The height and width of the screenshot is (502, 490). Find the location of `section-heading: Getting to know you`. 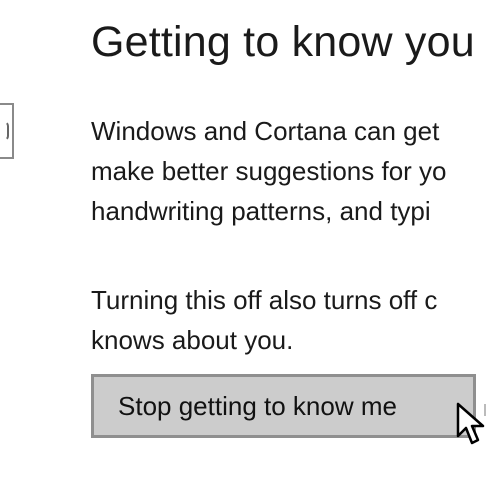

section-heading: Getting to know you is located at coordinates (283, 42).